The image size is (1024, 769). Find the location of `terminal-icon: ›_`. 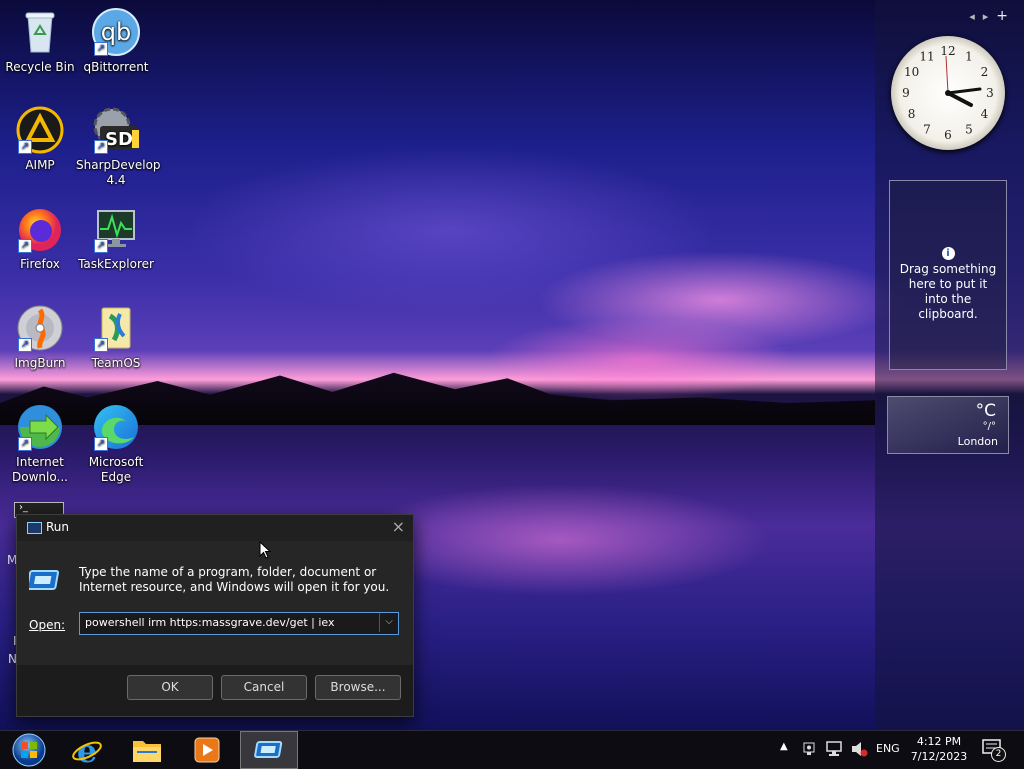

terminal-icon: ›_ is located at coordinates (23, 507).